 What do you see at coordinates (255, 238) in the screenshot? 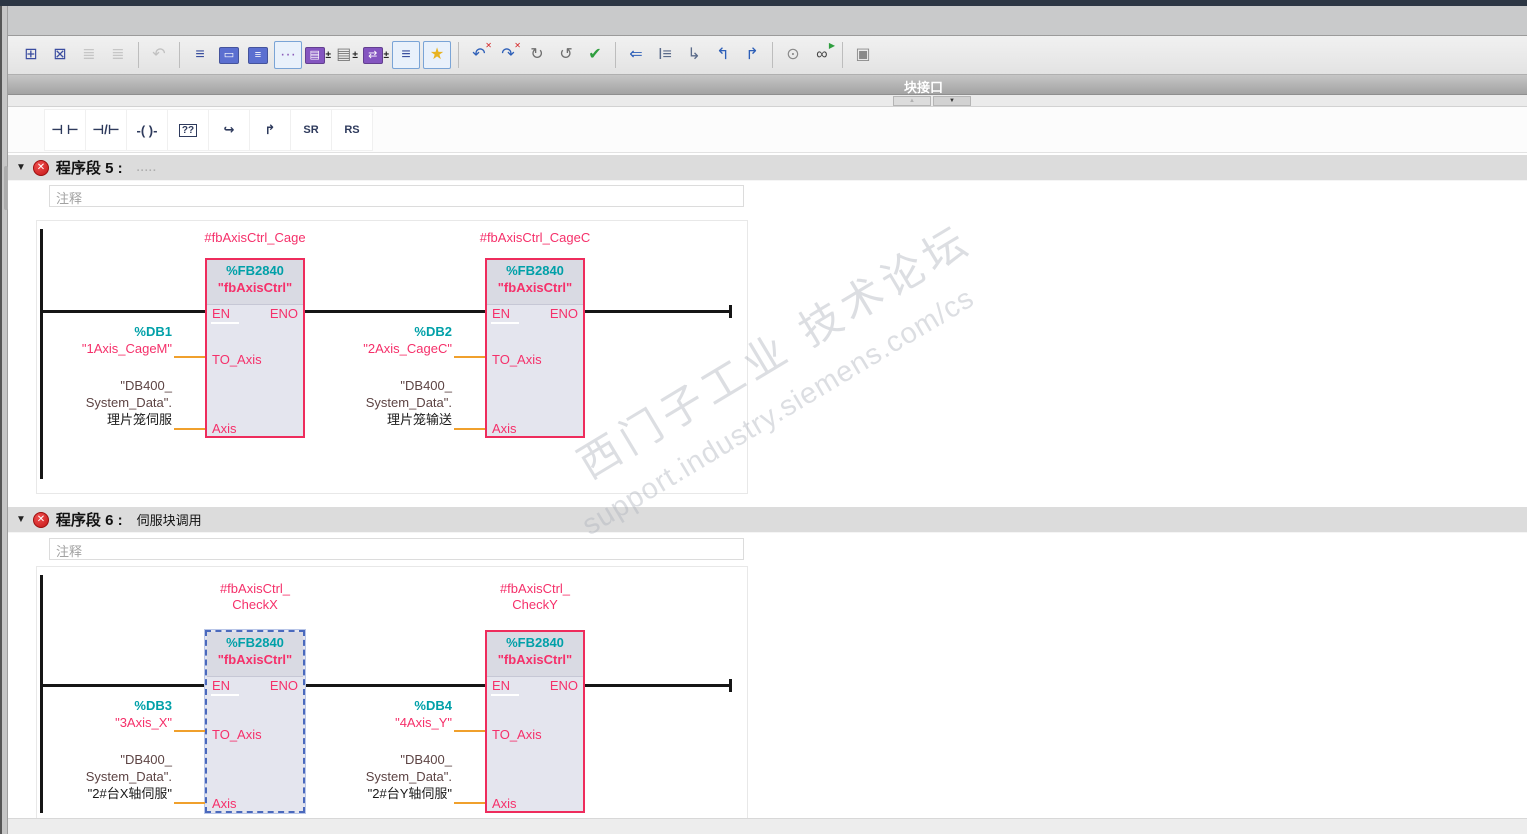
I see `instance-name: #fbAxisCtrl_Cage` at bounding box center [255, 238].